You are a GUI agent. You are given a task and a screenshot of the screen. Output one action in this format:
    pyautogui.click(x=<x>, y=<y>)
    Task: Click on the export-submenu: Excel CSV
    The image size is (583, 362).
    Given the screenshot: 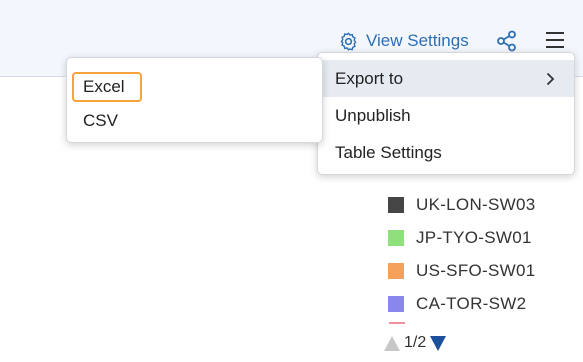 What is the action you would take?
    pyautogui.click(x=194, y=100)
    